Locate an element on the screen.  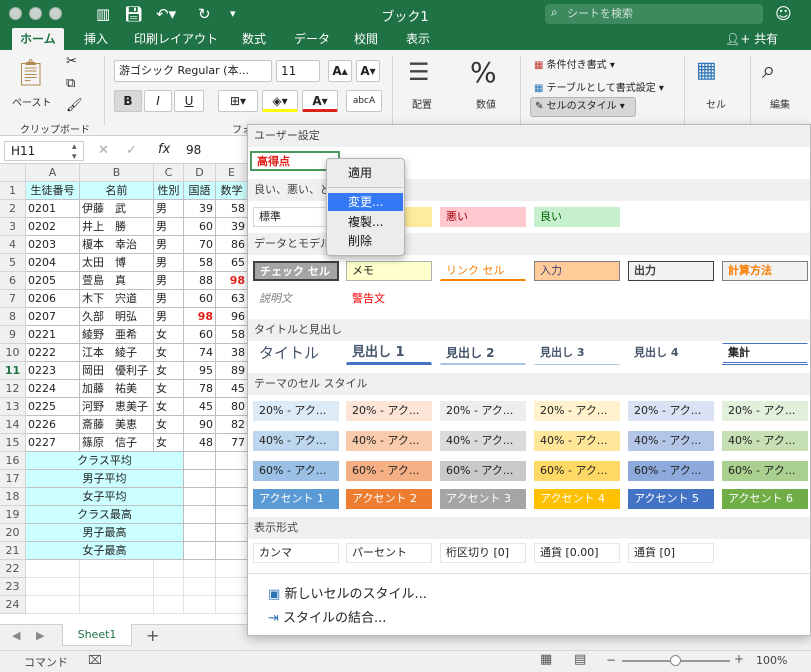
minimize-window-button is located at coordinates (35, 13).